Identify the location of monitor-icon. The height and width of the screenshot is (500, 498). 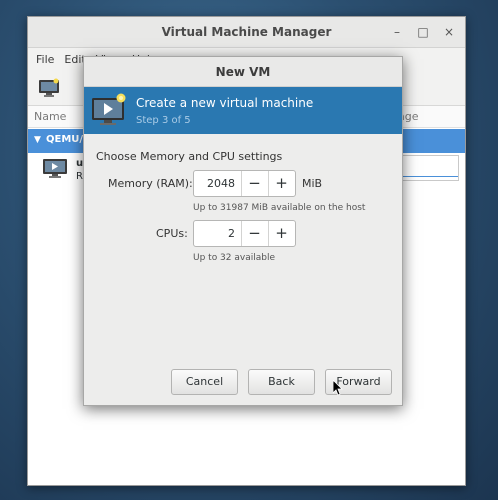
(49, 87).